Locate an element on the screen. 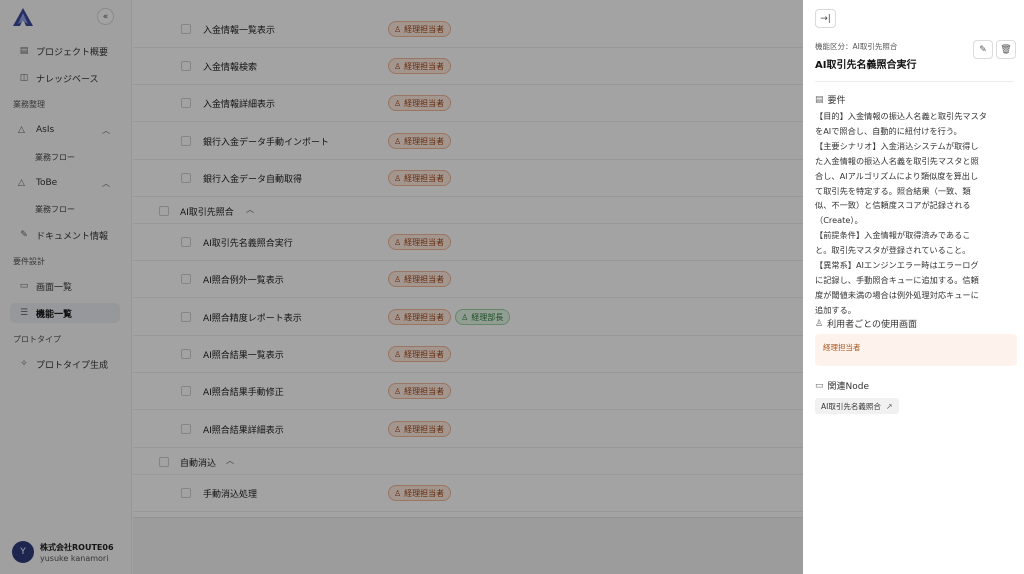 The image size is (1024, 574). requirement-line: 似、不一致）と信頼度スコアが記録される is located at coordinates (893, 205).